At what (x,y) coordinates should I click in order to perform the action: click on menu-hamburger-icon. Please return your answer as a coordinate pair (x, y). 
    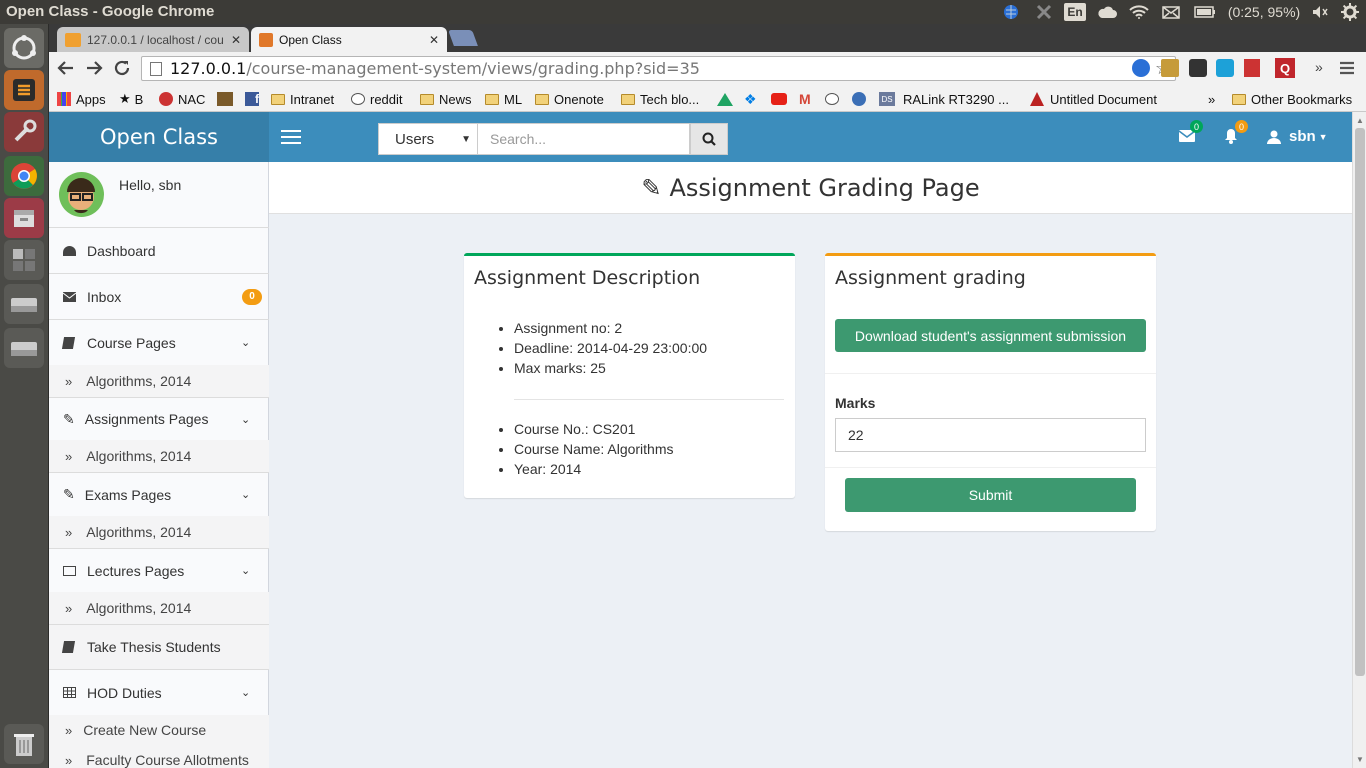
    Looking at the image, I should click on (1347, 68).